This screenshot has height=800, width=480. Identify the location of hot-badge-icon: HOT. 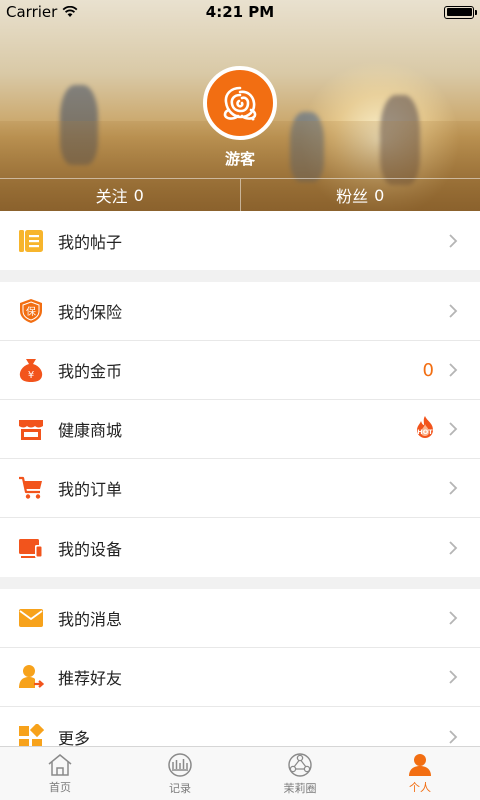
(425, 429).